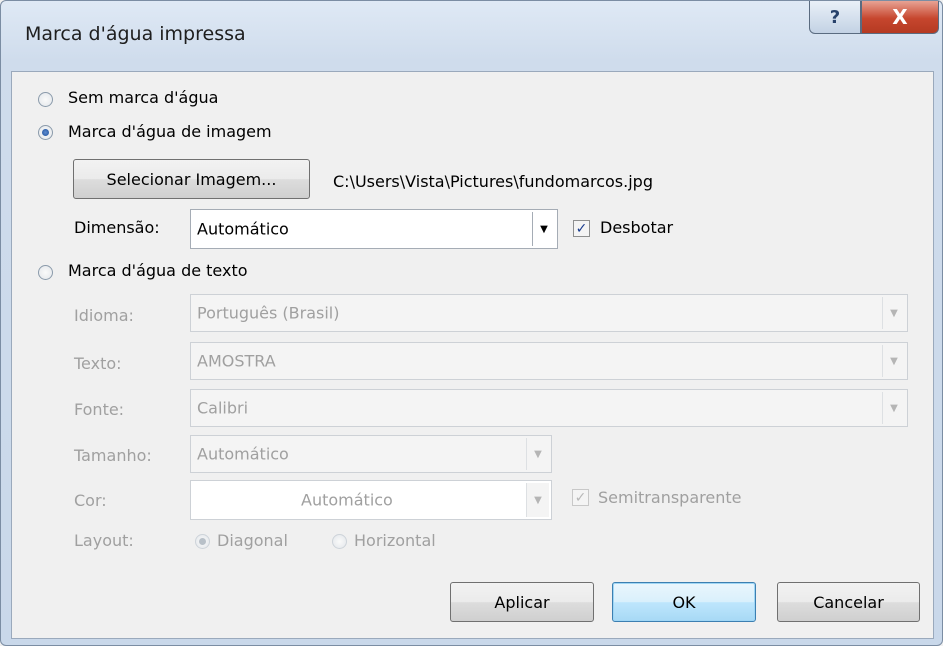 The image size is (943, 646). Describe the element at coordinates (243, 454) in the screenshot. I see `size-value: Automático` at that location.